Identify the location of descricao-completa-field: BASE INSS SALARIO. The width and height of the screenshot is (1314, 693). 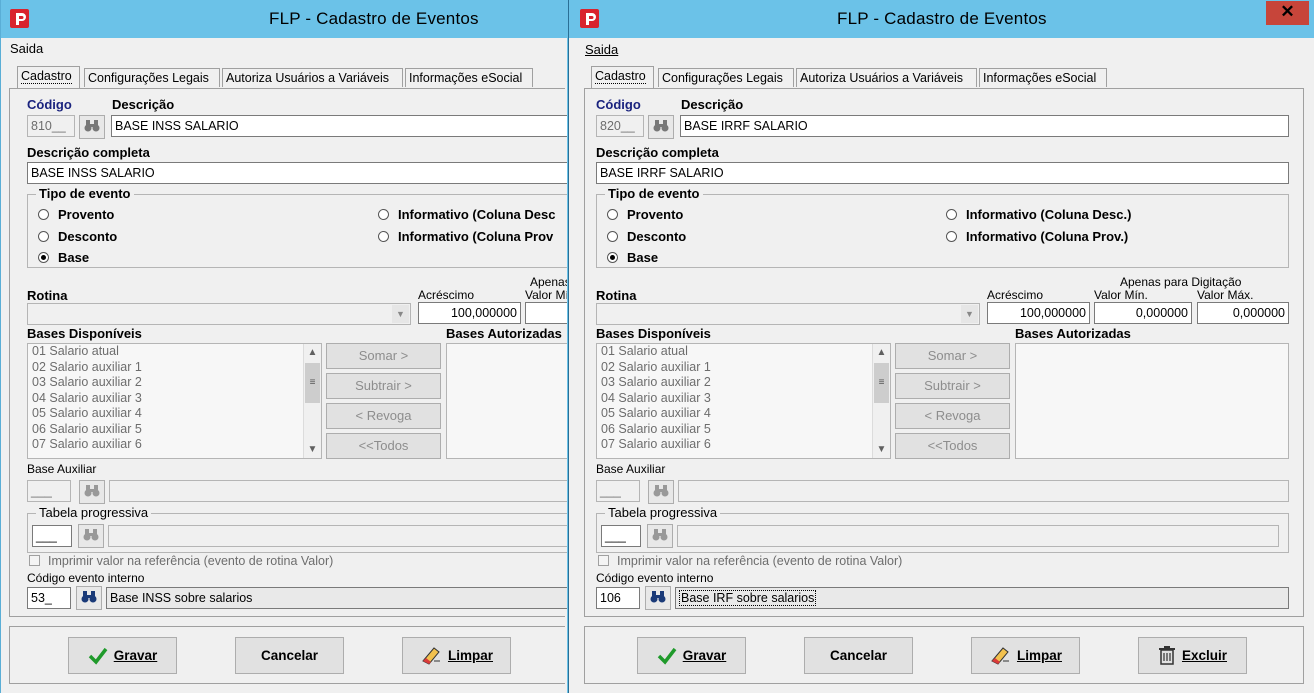
(297, 173).